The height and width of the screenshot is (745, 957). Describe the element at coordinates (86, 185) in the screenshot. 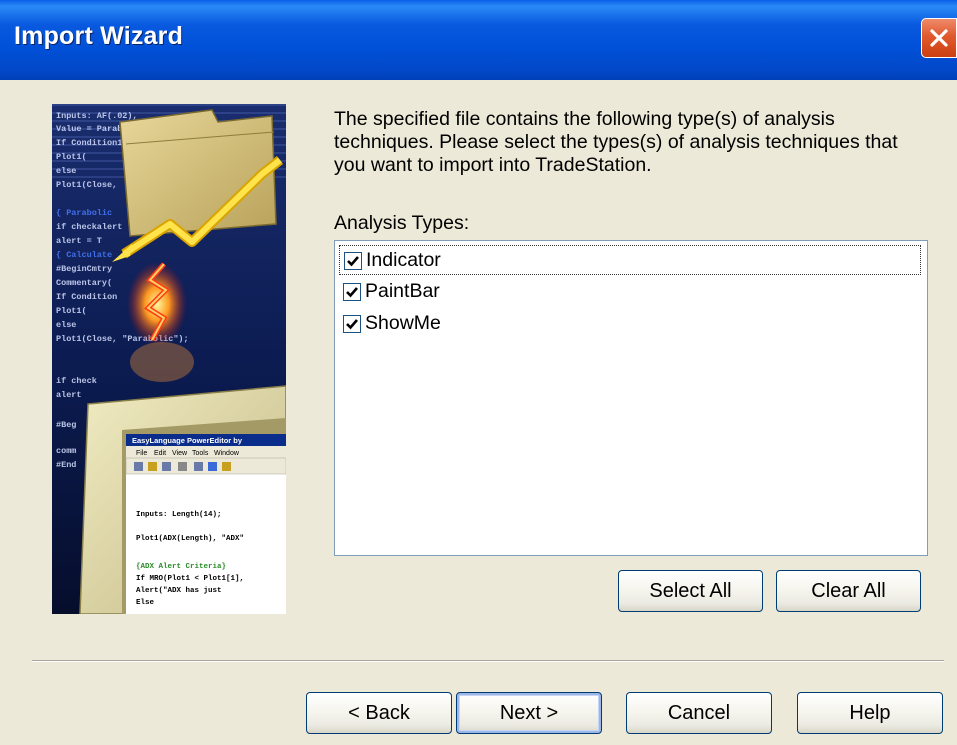

I see `svg-text: Plot1(Close,` at that location.